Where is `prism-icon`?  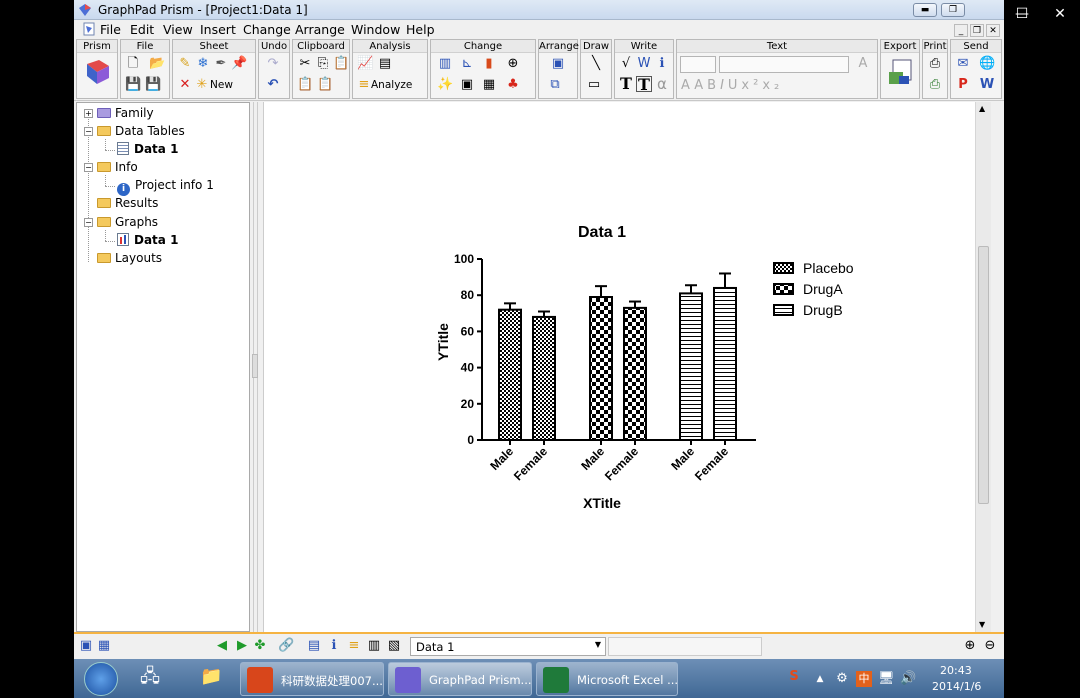
prism-icon is located at coordinates (98, 72).